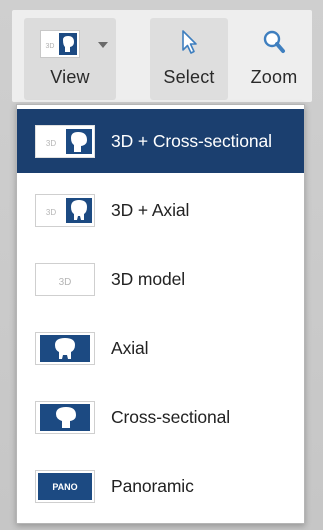 The image size is (323, 530). I want to click on view-button: 3D View, so click(70, 59).